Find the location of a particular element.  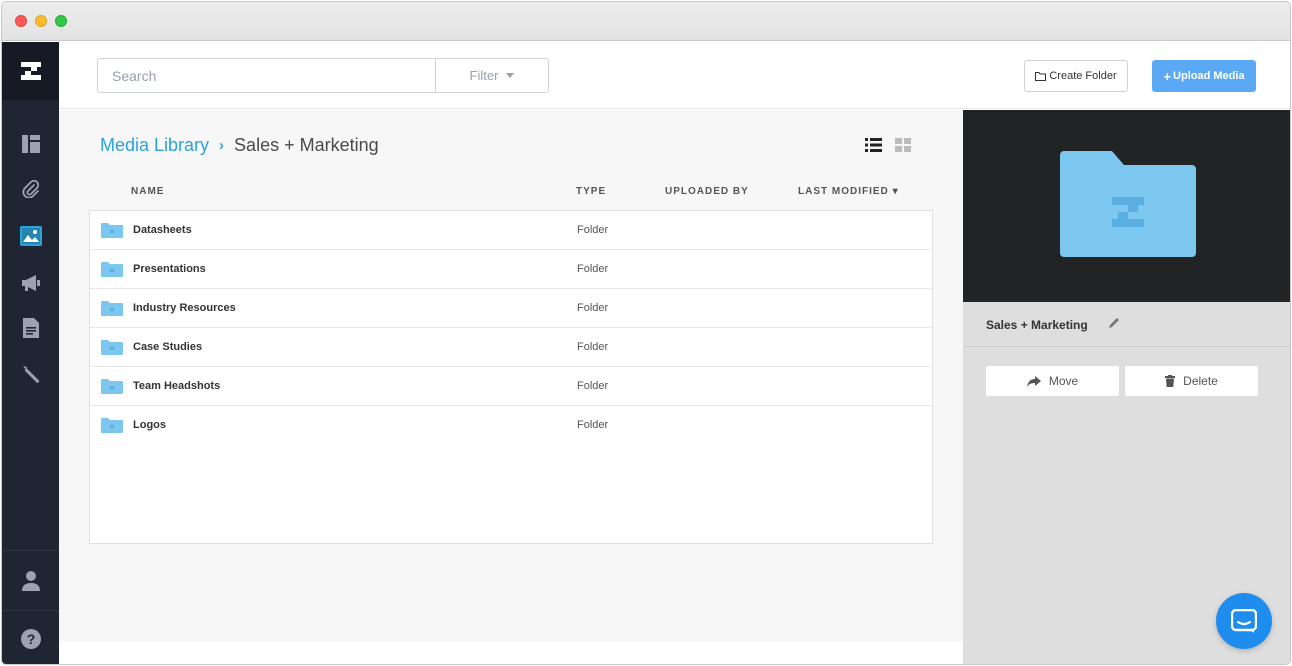

tools-icon is located at coordinates (30, 374).